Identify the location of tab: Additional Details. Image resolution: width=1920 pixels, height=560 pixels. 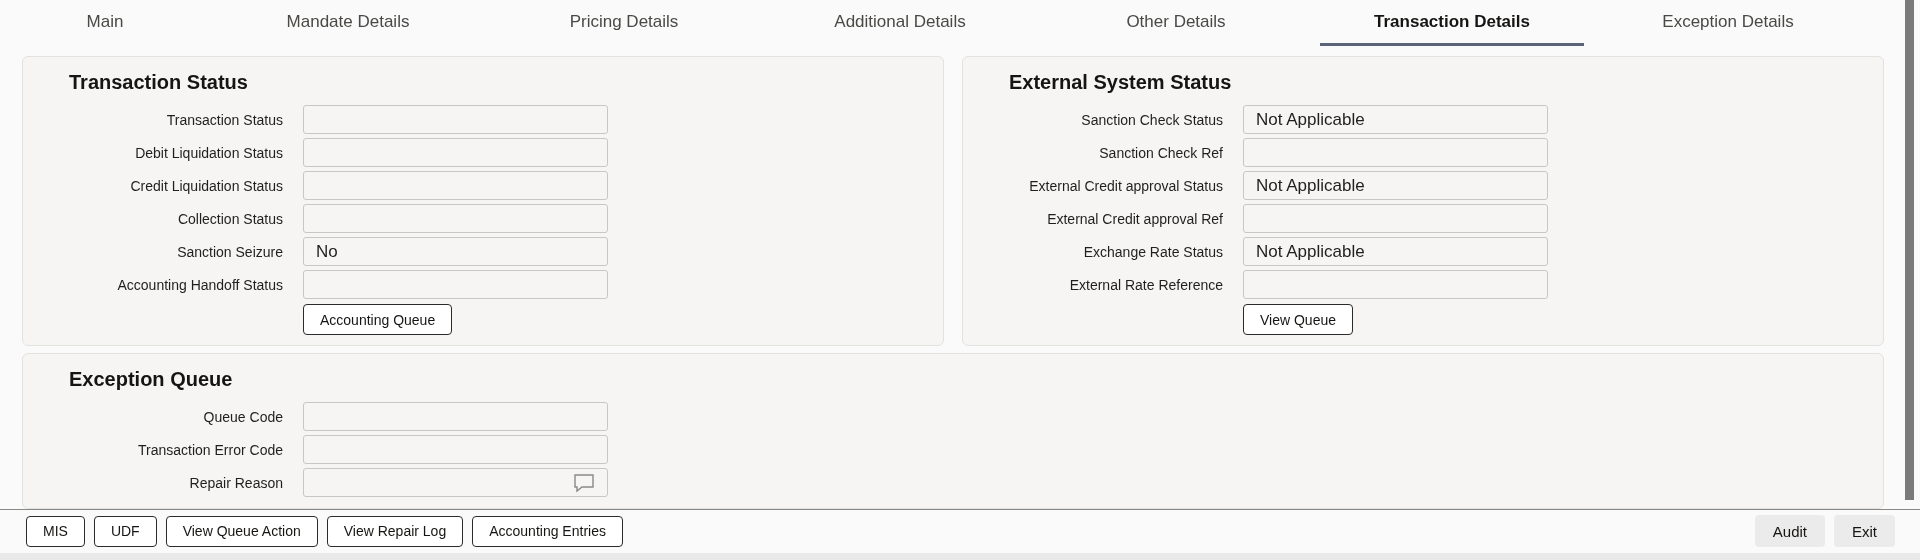
(900, 23).